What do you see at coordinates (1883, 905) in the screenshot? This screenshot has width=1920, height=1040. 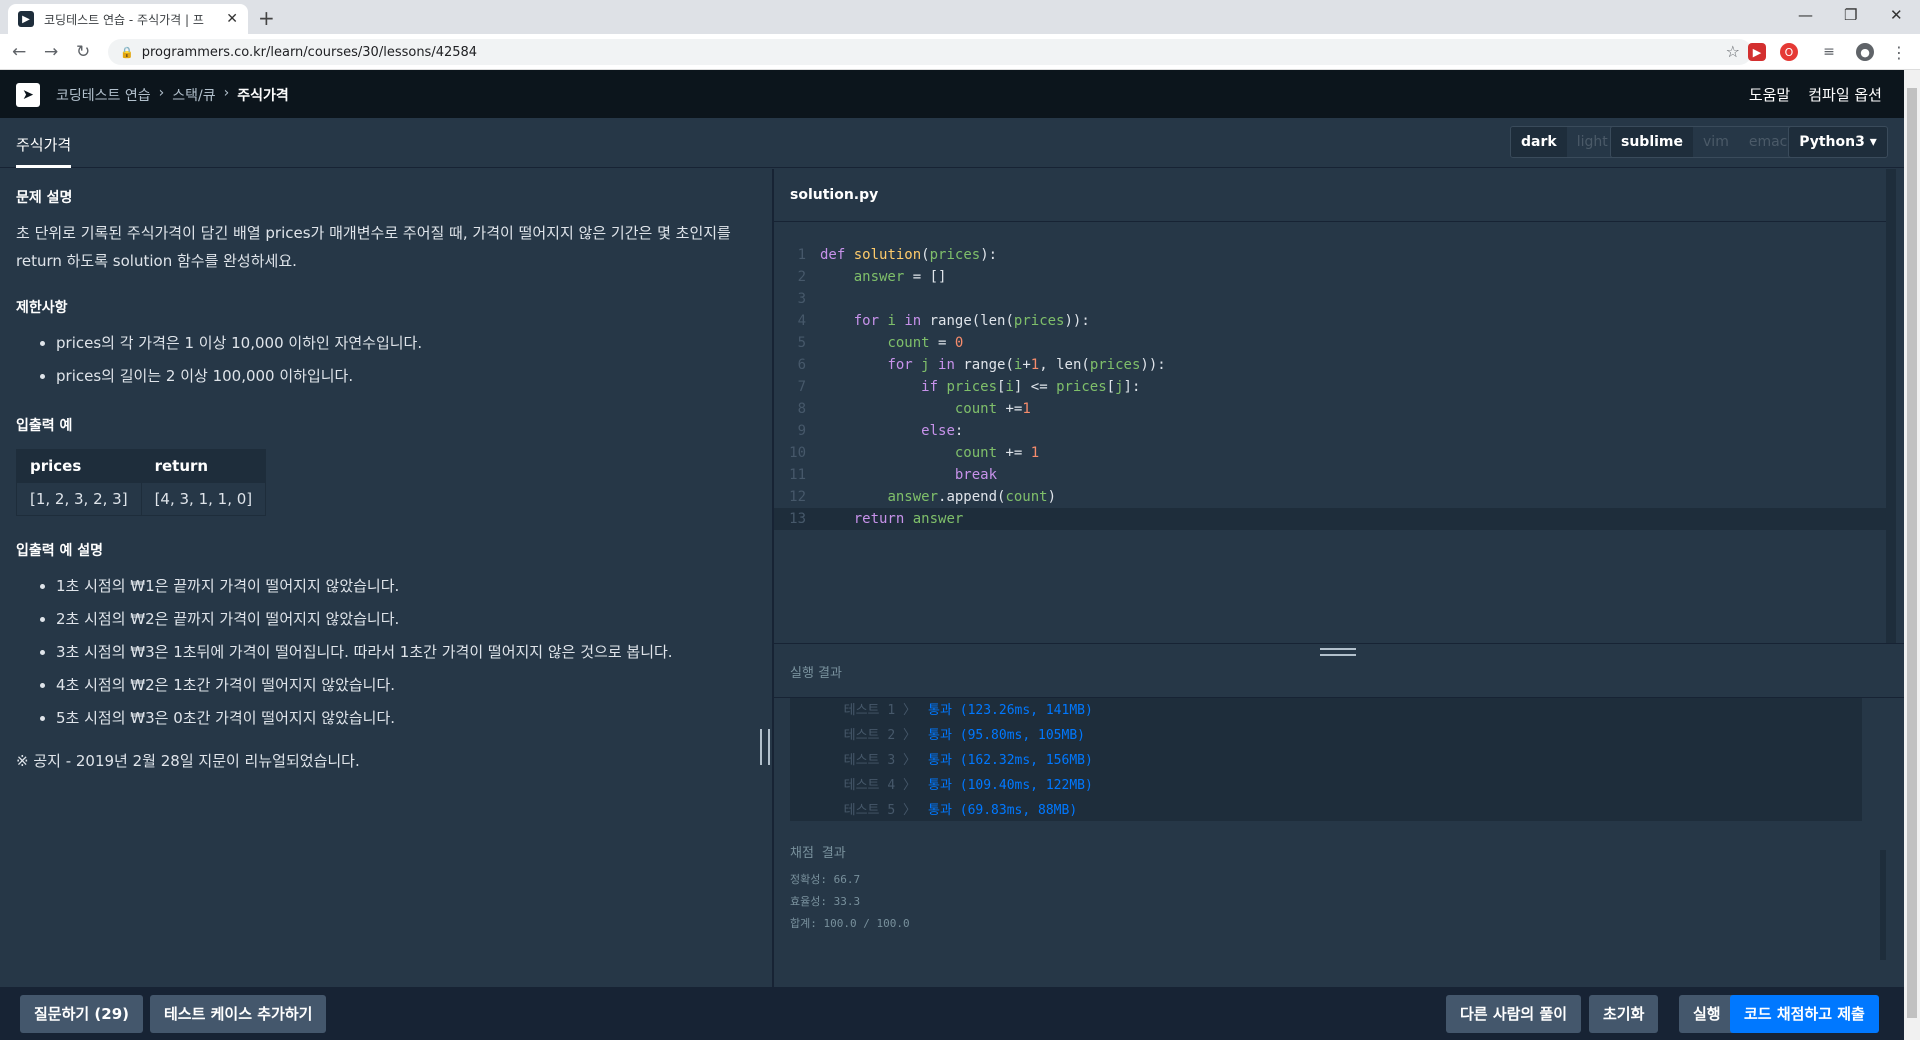 I see `results-scrollbar` at bounding box center [1883, 905].